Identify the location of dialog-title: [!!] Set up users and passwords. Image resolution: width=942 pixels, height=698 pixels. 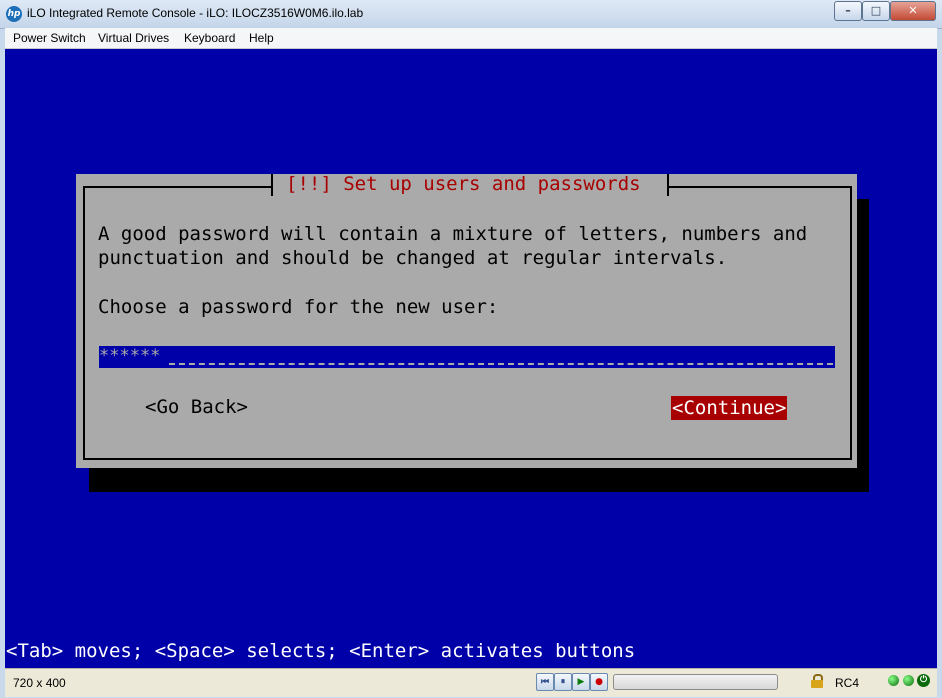
(463, 184).